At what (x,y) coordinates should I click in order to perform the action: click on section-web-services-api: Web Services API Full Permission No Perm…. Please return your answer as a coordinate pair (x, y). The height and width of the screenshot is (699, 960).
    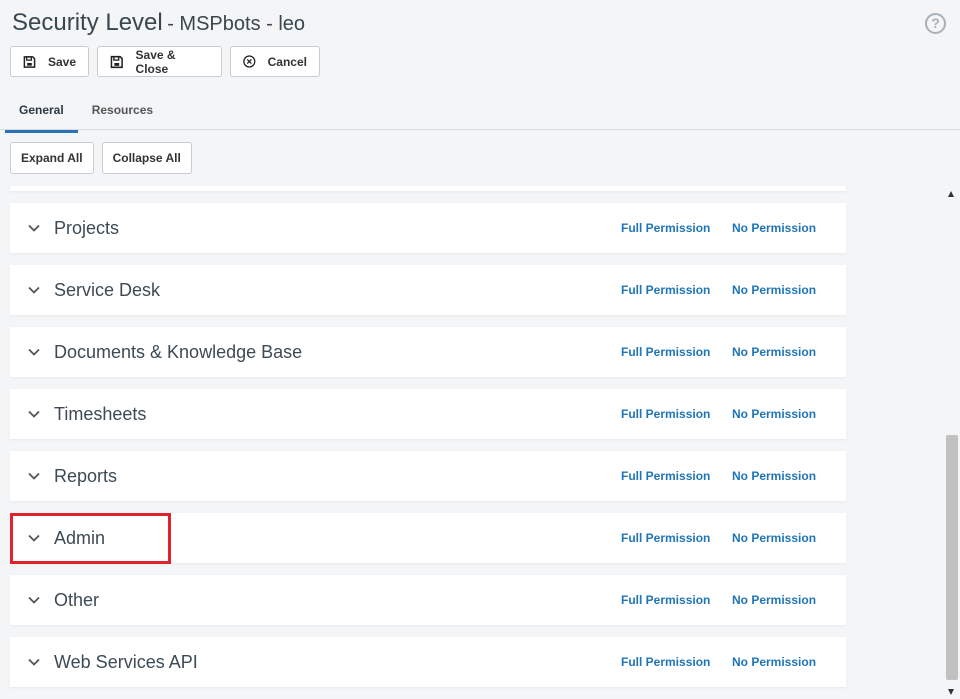
    Looking at the image, I should click on (428, 662).